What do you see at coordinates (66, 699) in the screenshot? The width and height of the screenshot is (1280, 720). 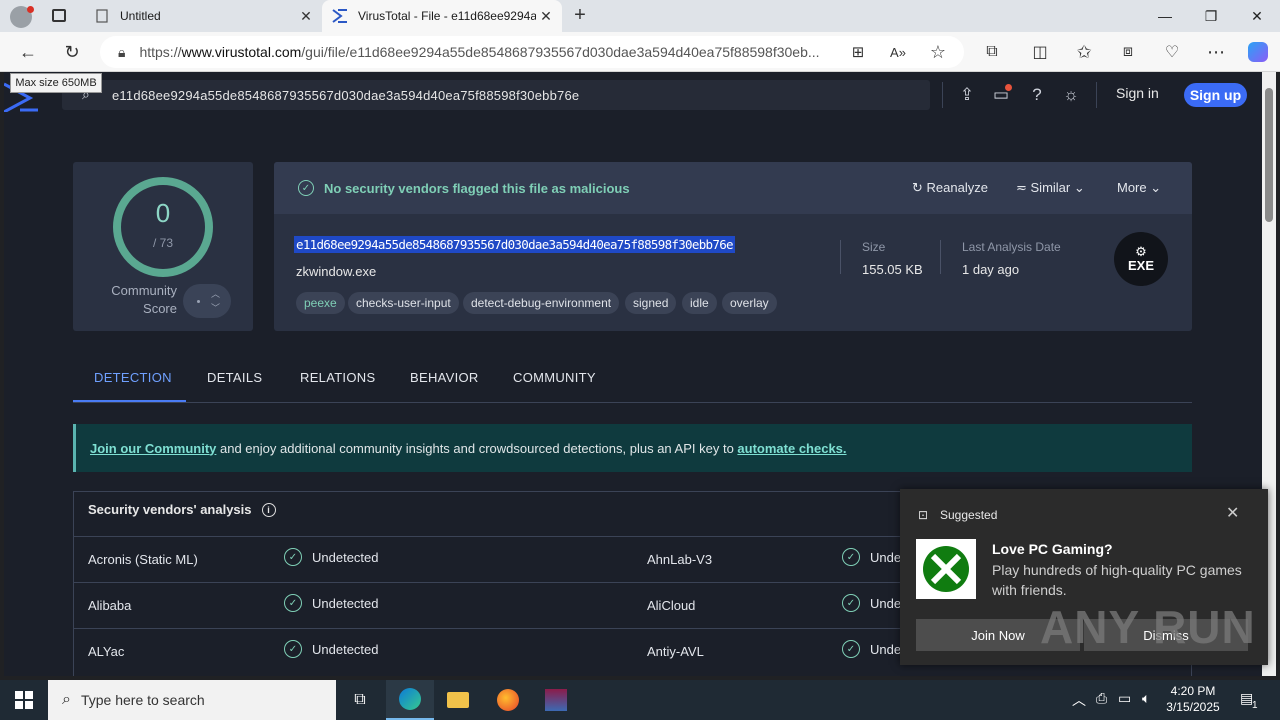 I see `search-icon: ⌕` at bounding box center [66, 699].